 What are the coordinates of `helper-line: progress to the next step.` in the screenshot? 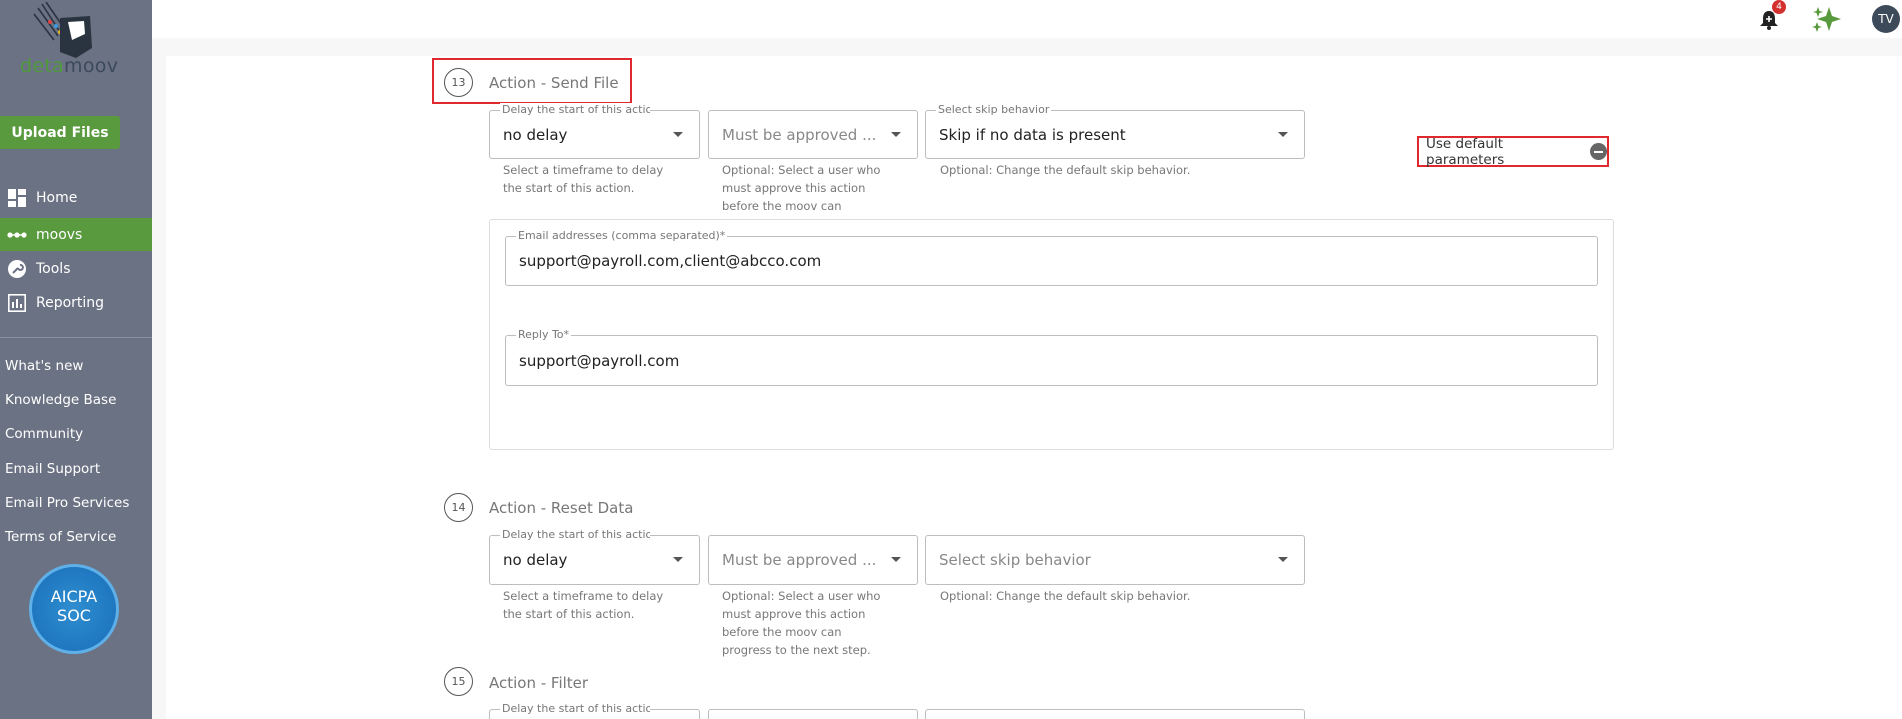 It's located at (796, 650).